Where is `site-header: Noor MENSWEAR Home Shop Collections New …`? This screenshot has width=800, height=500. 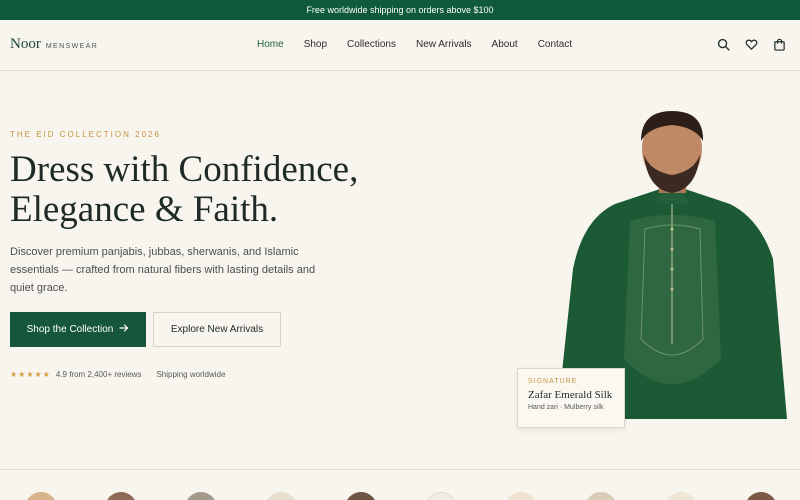 site-header: Noor MENSWEAR Home Shop Collections New … is located at coordinates (400, 45).